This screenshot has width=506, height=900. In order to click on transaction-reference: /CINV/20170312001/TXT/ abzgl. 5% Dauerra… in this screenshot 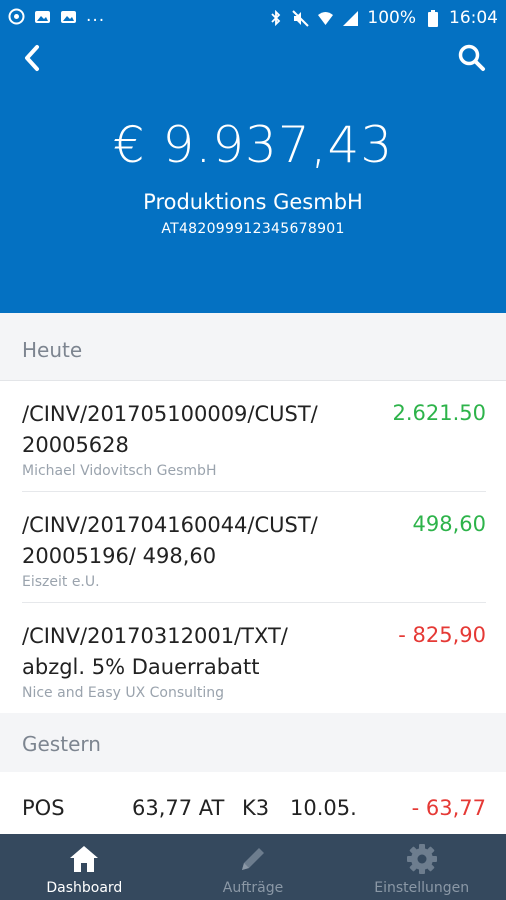, I will do `click(155, 651)`.